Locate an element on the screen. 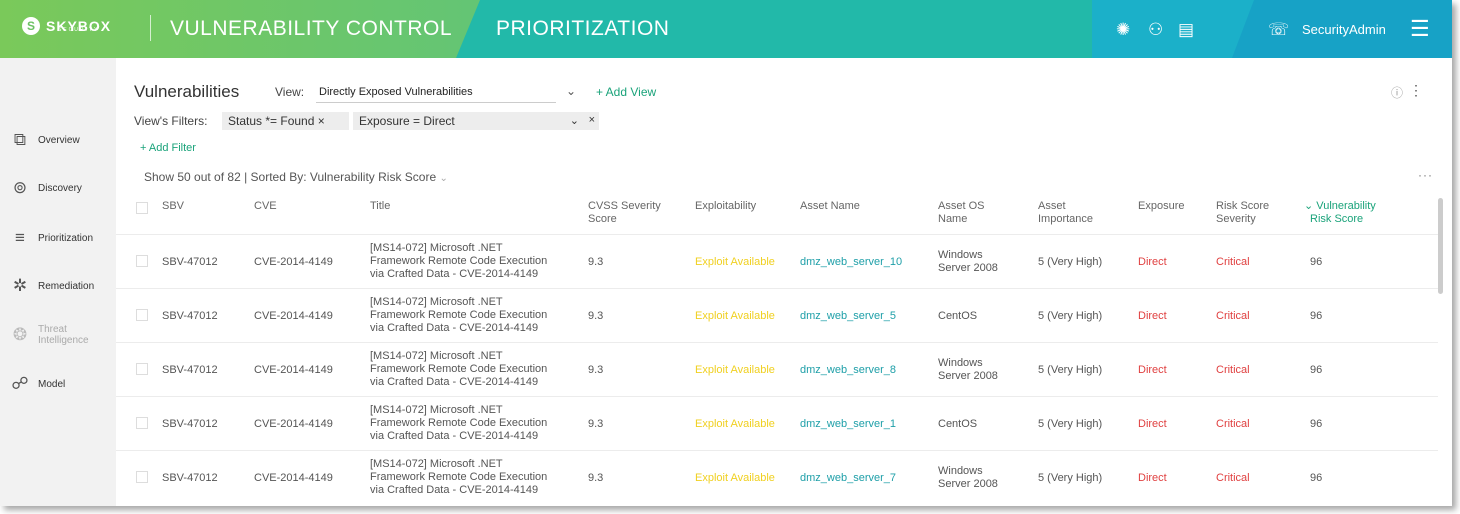 This screenshot has width=1460, height=514. sidebar-item-discovery: ⊚ Discovery is located at coordinates (45, 188).